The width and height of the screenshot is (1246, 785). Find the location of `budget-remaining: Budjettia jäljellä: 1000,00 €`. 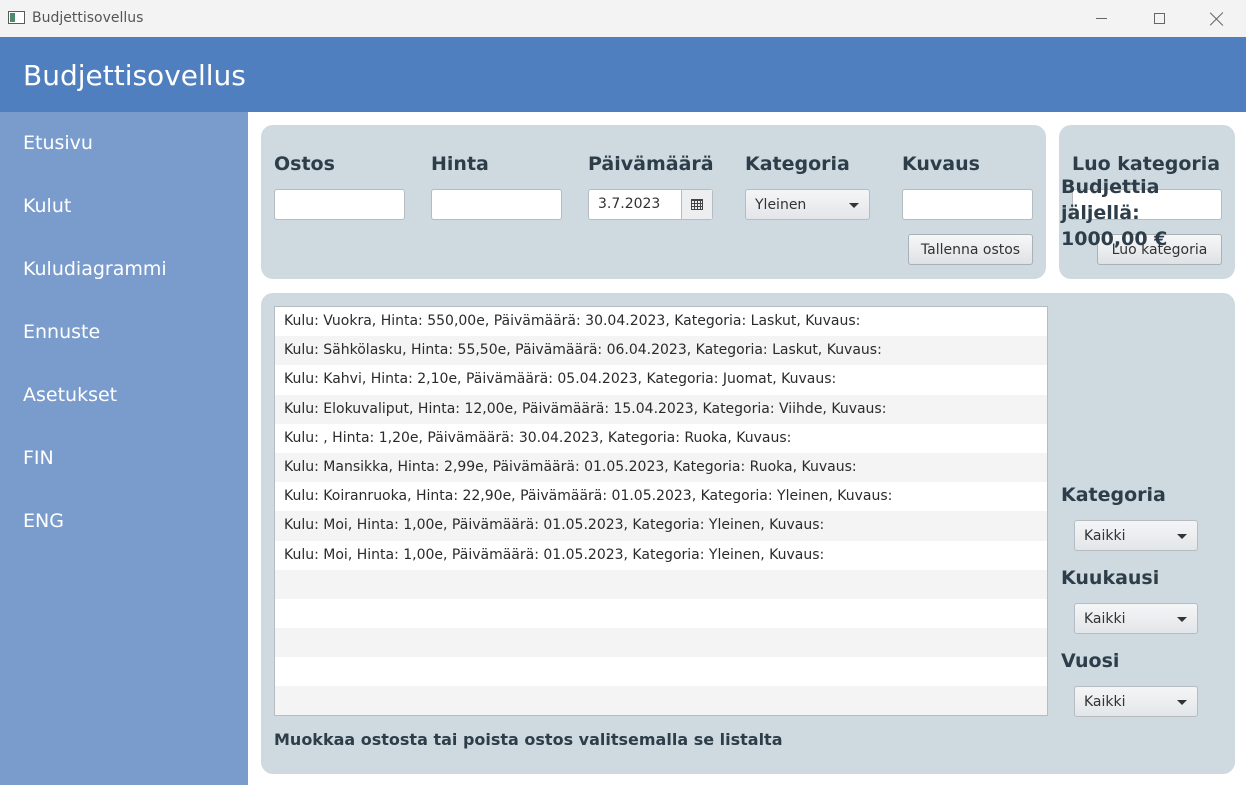

budget-remaining: Budjettia jäljellä: 1000,00 € is located at coordinates (1136, 213).